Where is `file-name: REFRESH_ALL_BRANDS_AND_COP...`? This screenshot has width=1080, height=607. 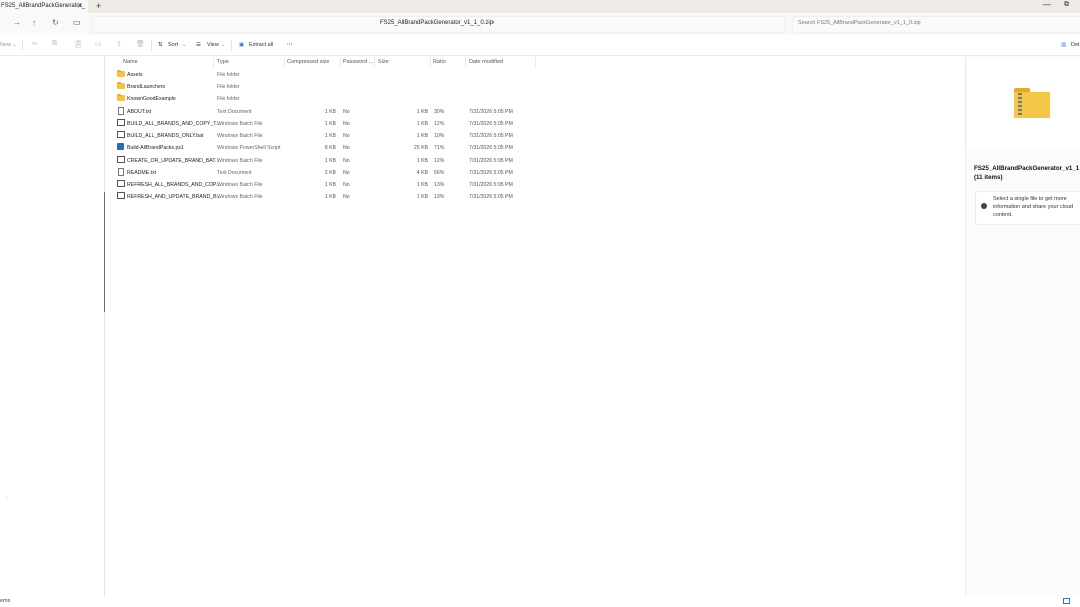
file-name: REFRESH_ALL_BRANDS_AND_COP... is located at coordinates (174, 185).